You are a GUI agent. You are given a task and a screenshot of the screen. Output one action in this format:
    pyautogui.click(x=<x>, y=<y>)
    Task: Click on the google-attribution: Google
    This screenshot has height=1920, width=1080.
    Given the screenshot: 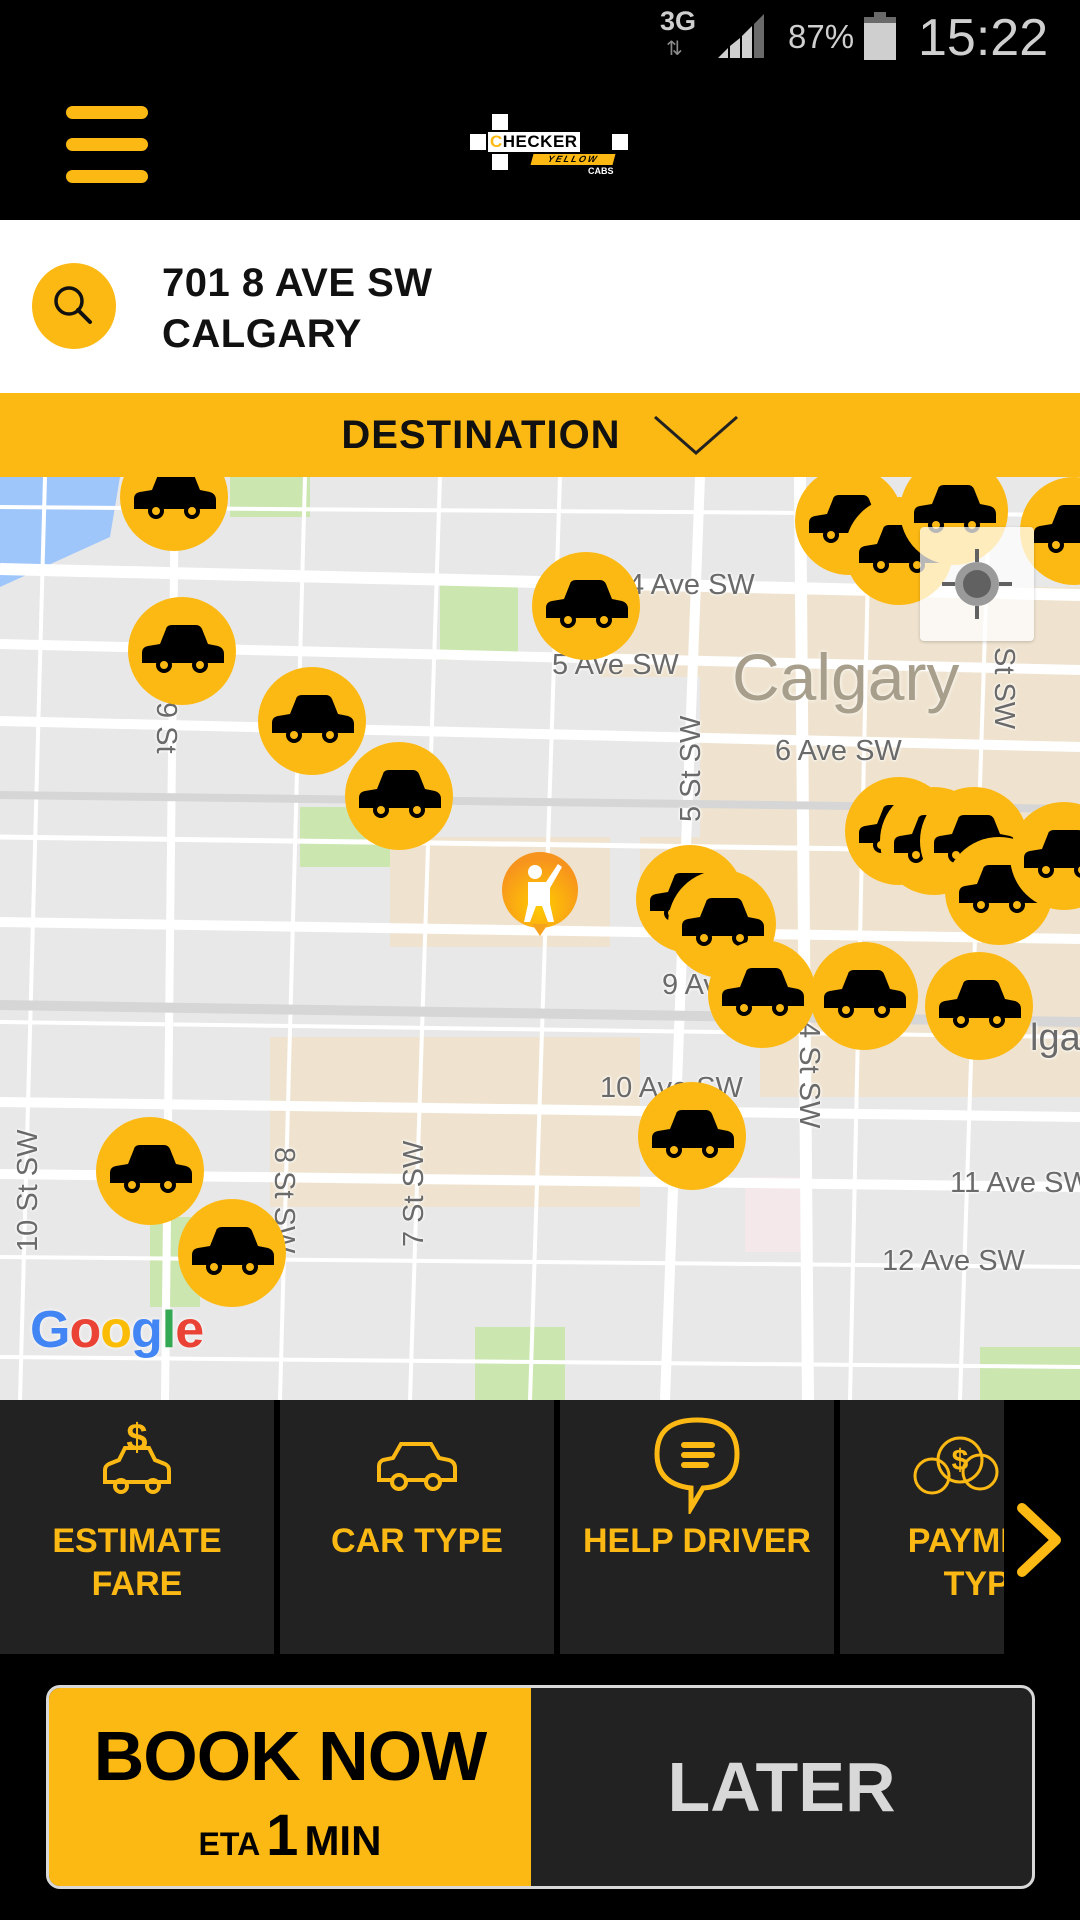 What is the action you would take?
    pyautogui.click(x=117, y=1330)
    